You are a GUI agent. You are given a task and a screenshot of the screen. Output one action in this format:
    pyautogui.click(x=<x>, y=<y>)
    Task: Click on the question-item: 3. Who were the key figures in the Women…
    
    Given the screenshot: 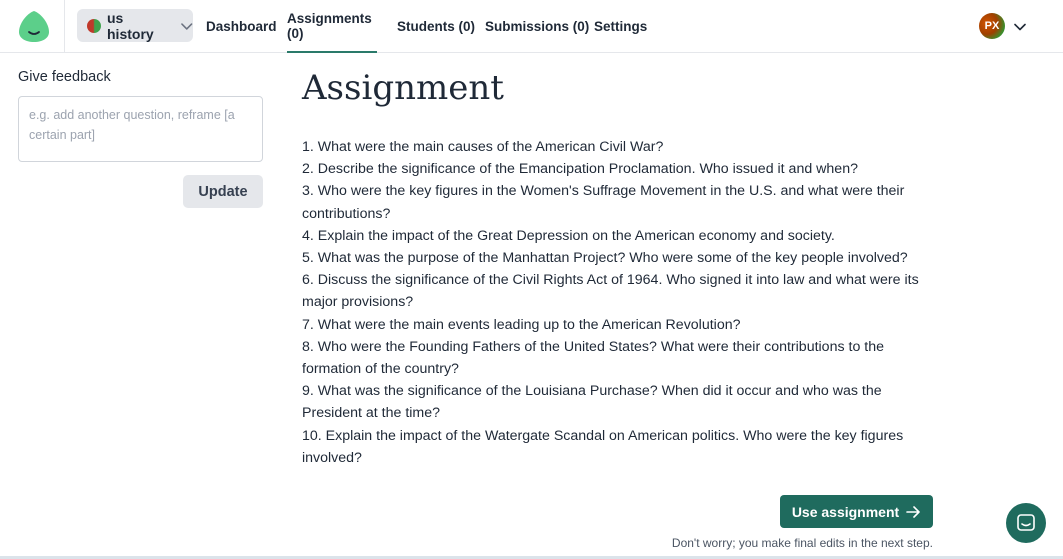 What is the action you would take?
    pyautogui.click(x=603, y=202)
    